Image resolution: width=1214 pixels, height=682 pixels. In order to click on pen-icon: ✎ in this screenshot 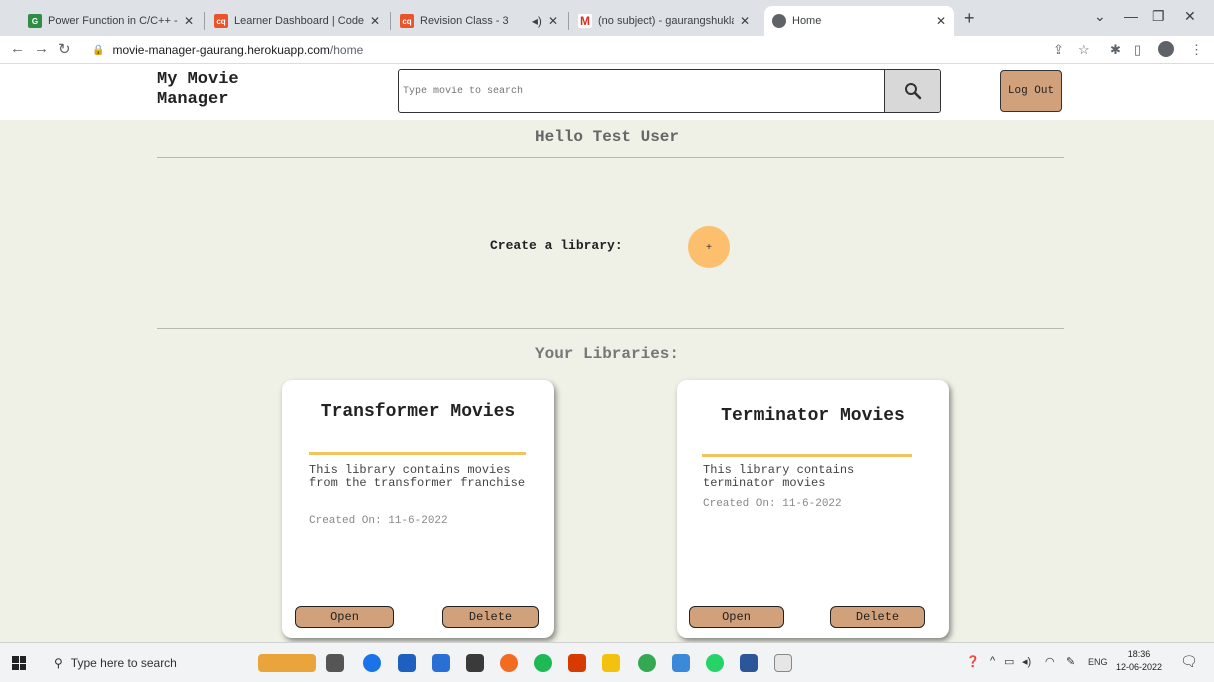, I will do `click(1070, 661)`.